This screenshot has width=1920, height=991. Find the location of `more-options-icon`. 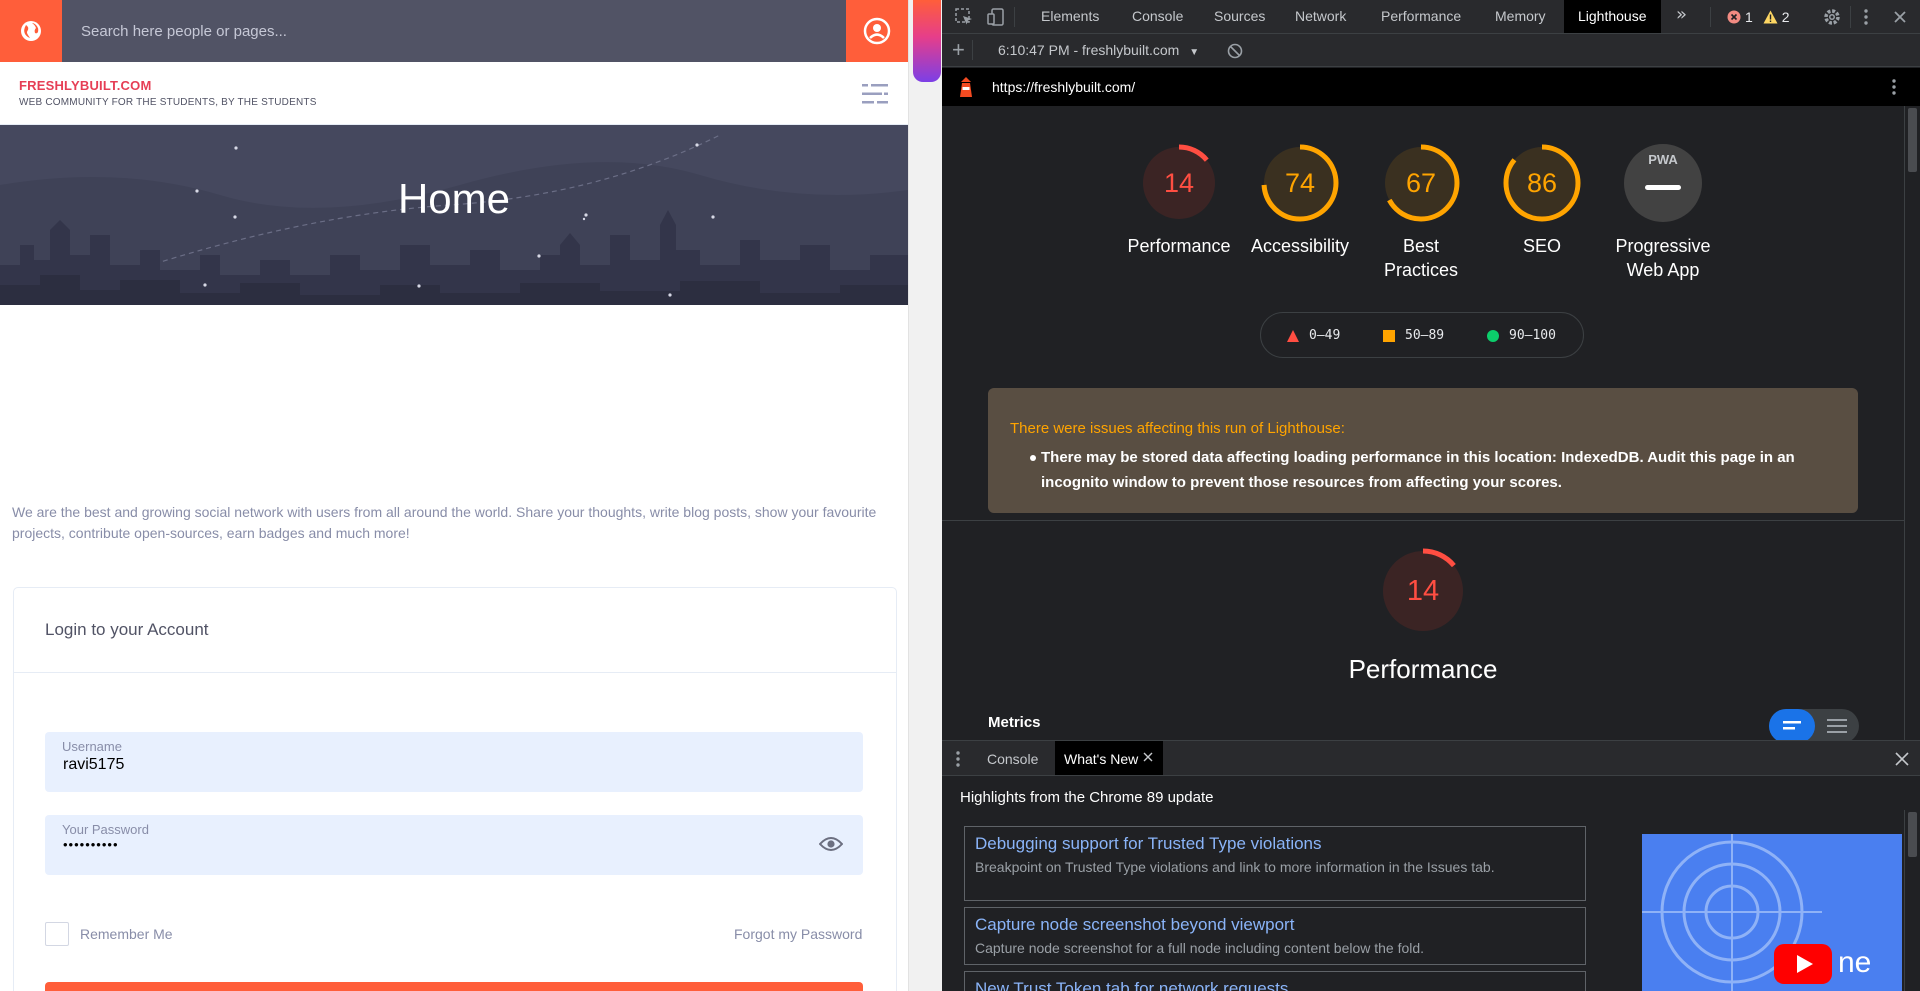

more-options-icon is located at coordinates (1866, 17).